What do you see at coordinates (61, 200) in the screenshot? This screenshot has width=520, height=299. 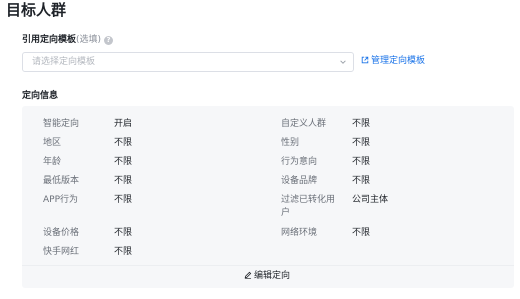 I see `item-key: APP行为` at bounding box center [61, 200].